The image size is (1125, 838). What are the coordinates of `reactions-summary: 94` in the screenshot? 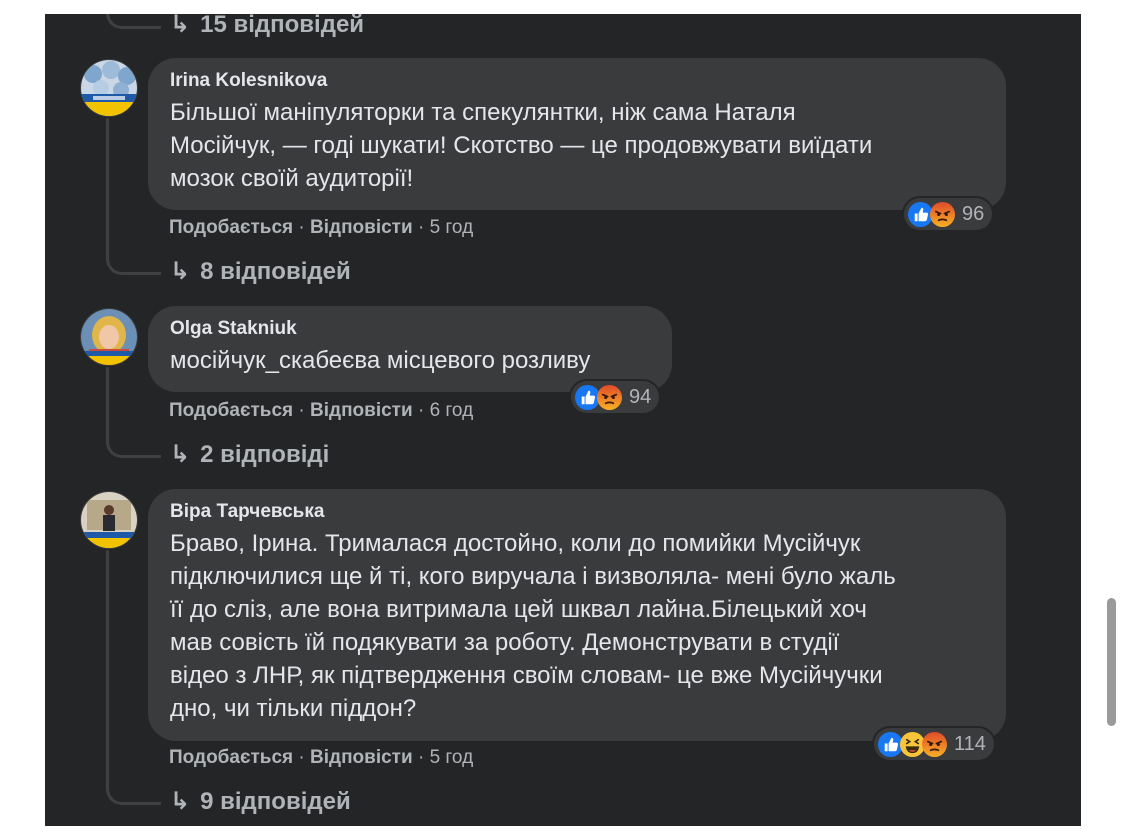 It's located at (615, 397).